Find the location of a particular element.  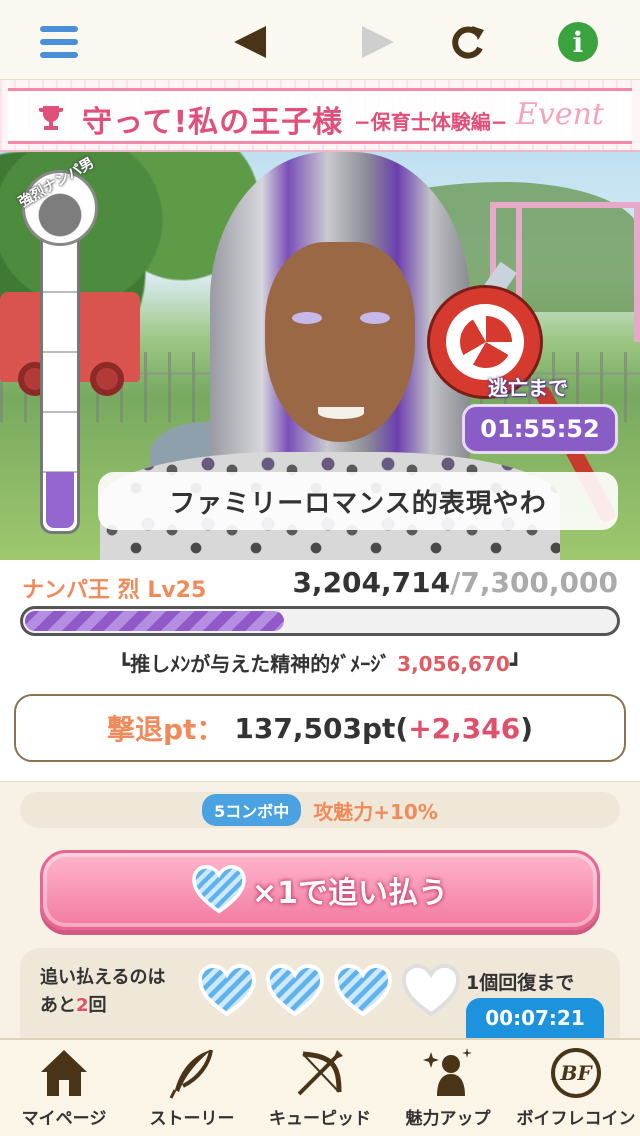

remaining-text: 追い払えるのは あと2回 is located at coordinates (102, 992).